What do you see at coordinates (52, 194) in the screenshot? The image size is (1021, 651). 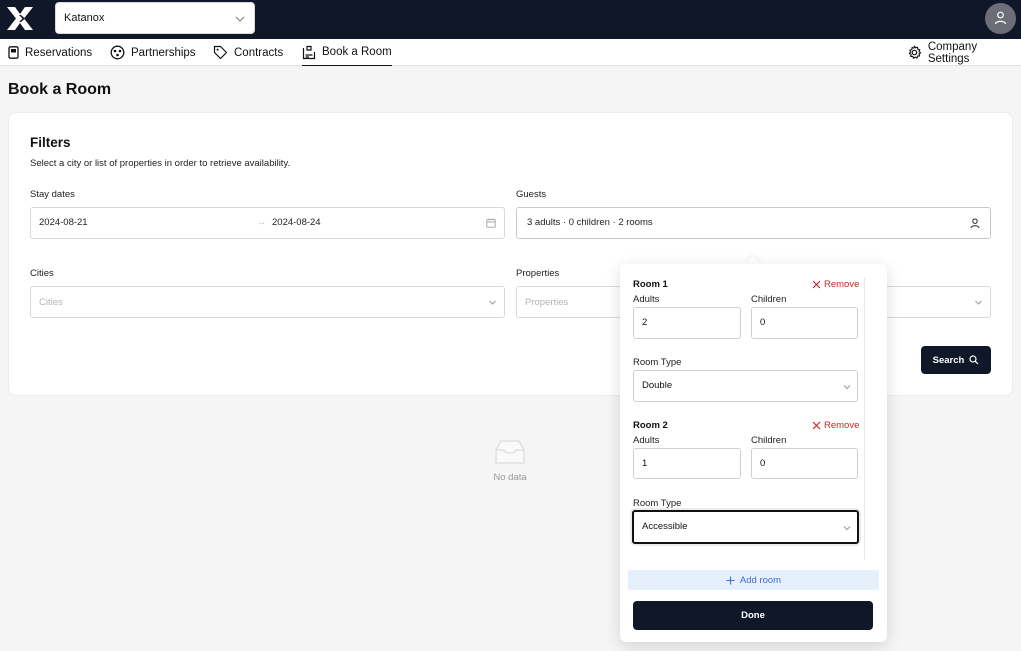 I see `stay-dates-label: Stay dates` at bounding box center [52, 194].